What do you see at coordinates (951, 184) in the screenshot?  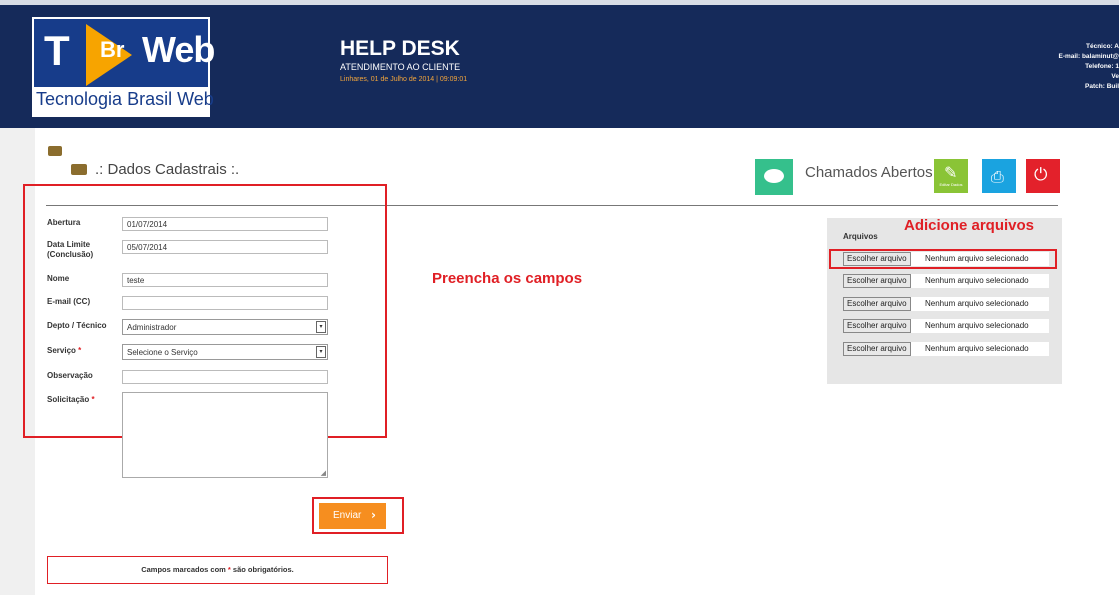 I see `edit-data-caption: Editar Dados` at bounding box center [951, 184].